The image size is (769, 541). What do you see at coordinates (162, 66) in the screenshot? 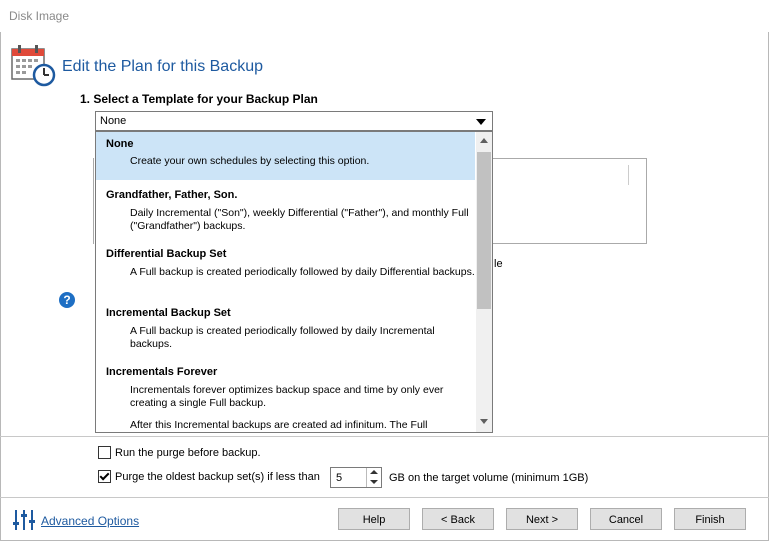
I see `page-title: Edit the Plan for this Backup` at bounding box center [162, 66].